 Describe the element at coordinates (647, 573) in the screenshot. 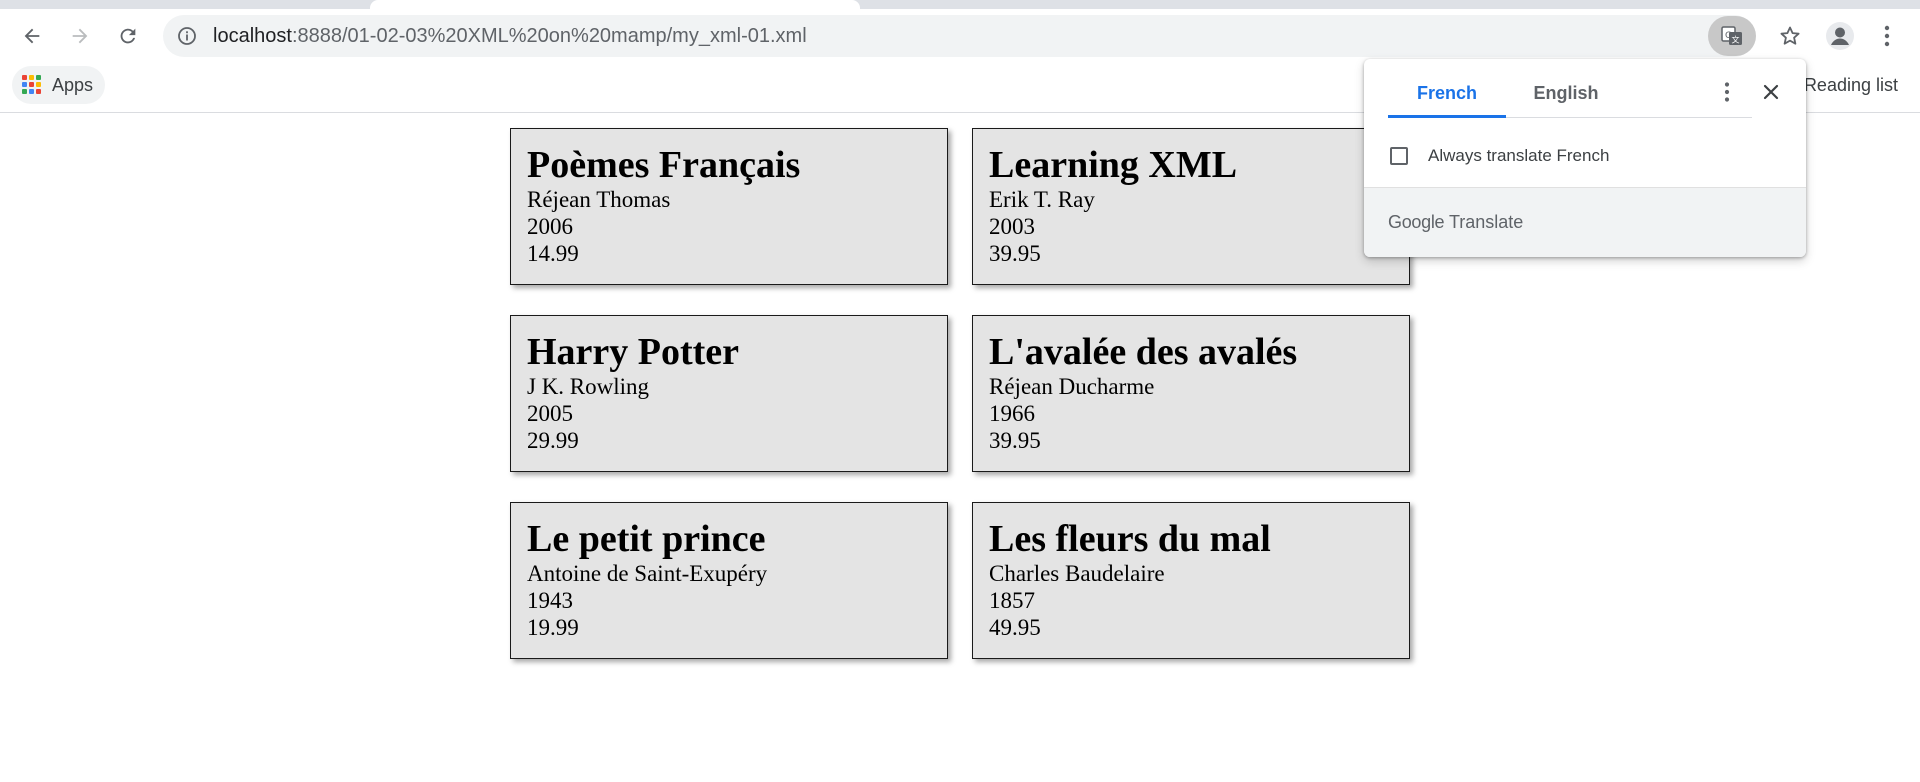

I see `book-author: Antoine de Saint-Exupéry` at that location.